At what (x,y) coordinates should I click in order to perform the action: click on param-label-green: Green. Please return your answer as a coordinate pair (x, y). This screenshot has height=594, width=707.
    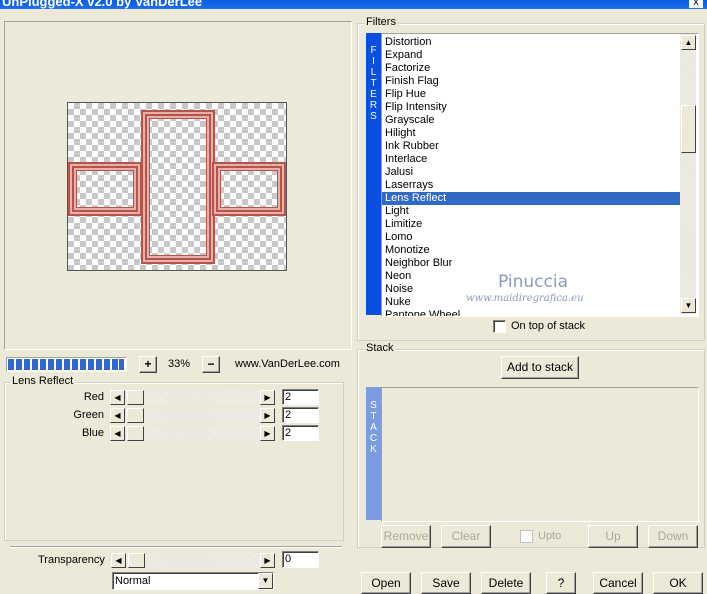
    Looking at the image, I should click on (88, 415).